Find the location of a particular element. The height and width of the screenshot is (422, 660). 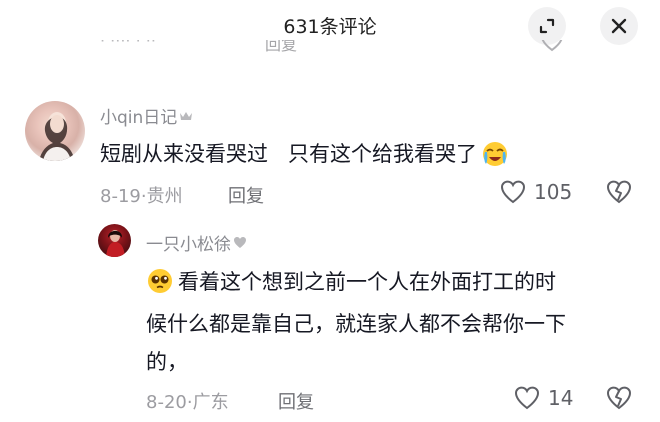

pleading-emoji-icon is located at coordinates (160, 281).